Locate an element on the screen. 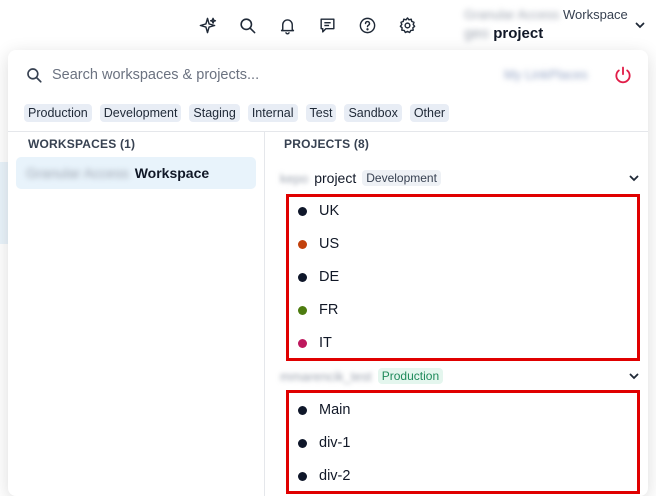 This screenshot has width=656, height=496. project-item-de: DE is located at coordinates (463, 277).